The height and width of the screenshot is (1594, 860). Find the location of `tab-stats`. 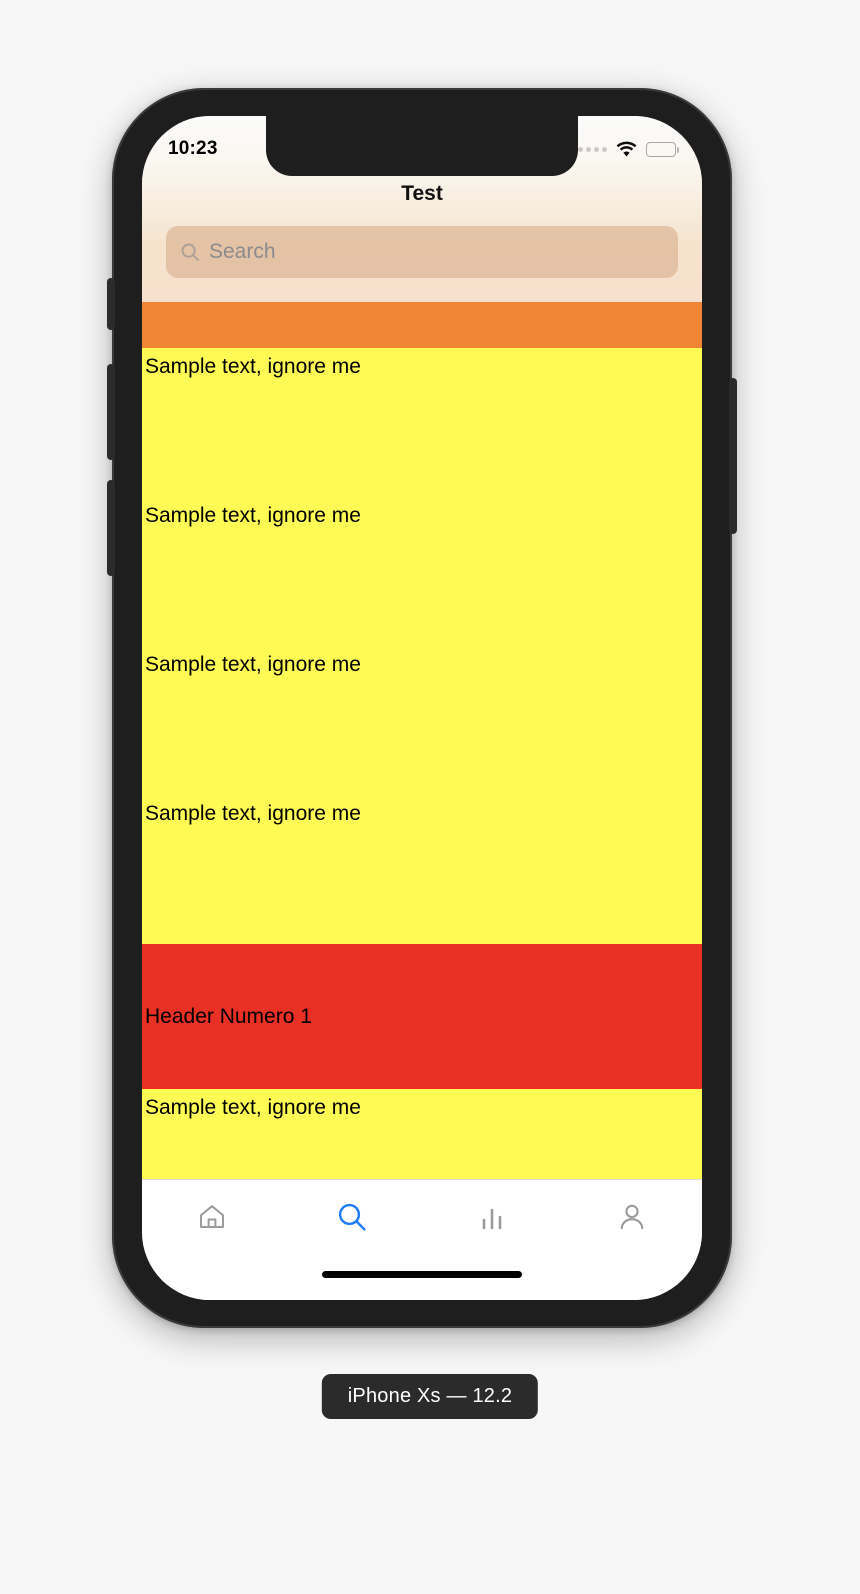

tab-stats is located at coordinates (492, 1217).